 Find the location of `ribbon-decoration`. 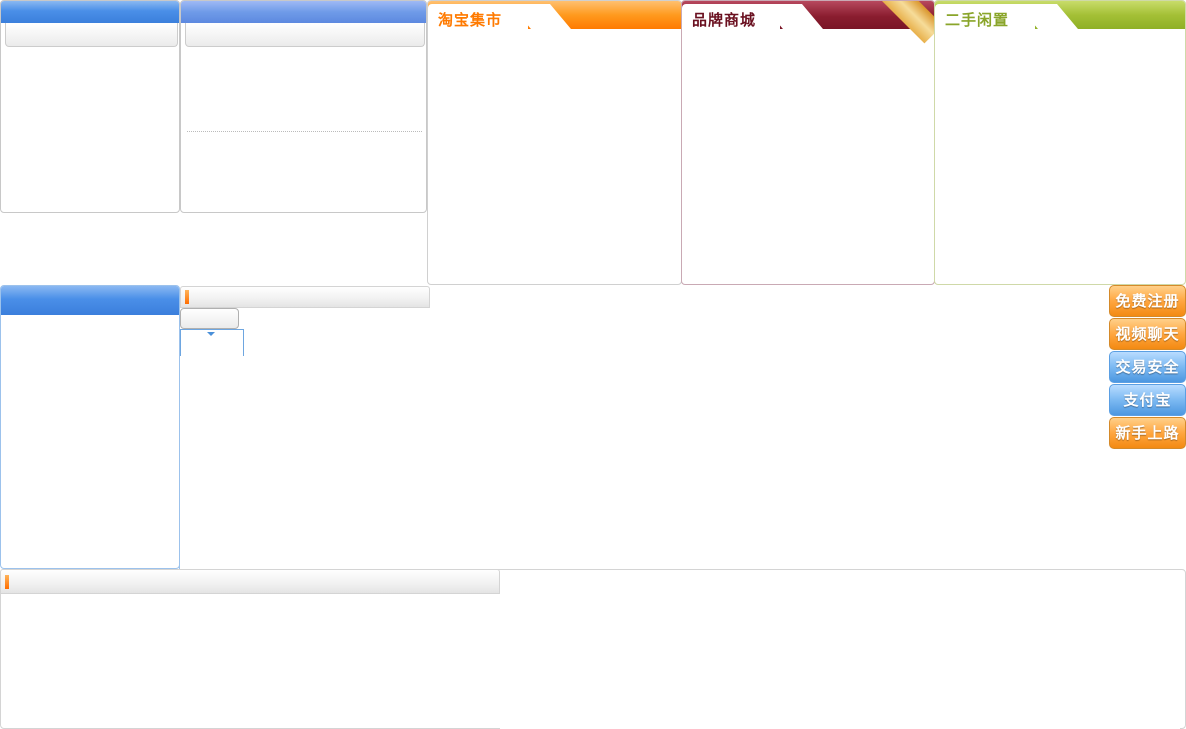

ribbon-decoration is located at coordinates (908, 22).